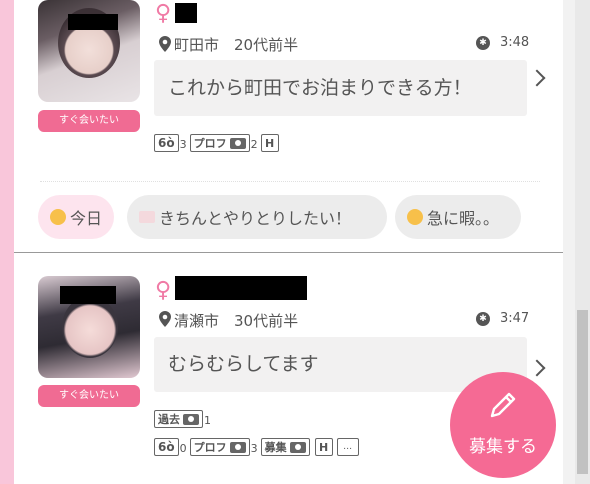  I want to click on heart-eyes-emoji-icon, so click(58, 217).